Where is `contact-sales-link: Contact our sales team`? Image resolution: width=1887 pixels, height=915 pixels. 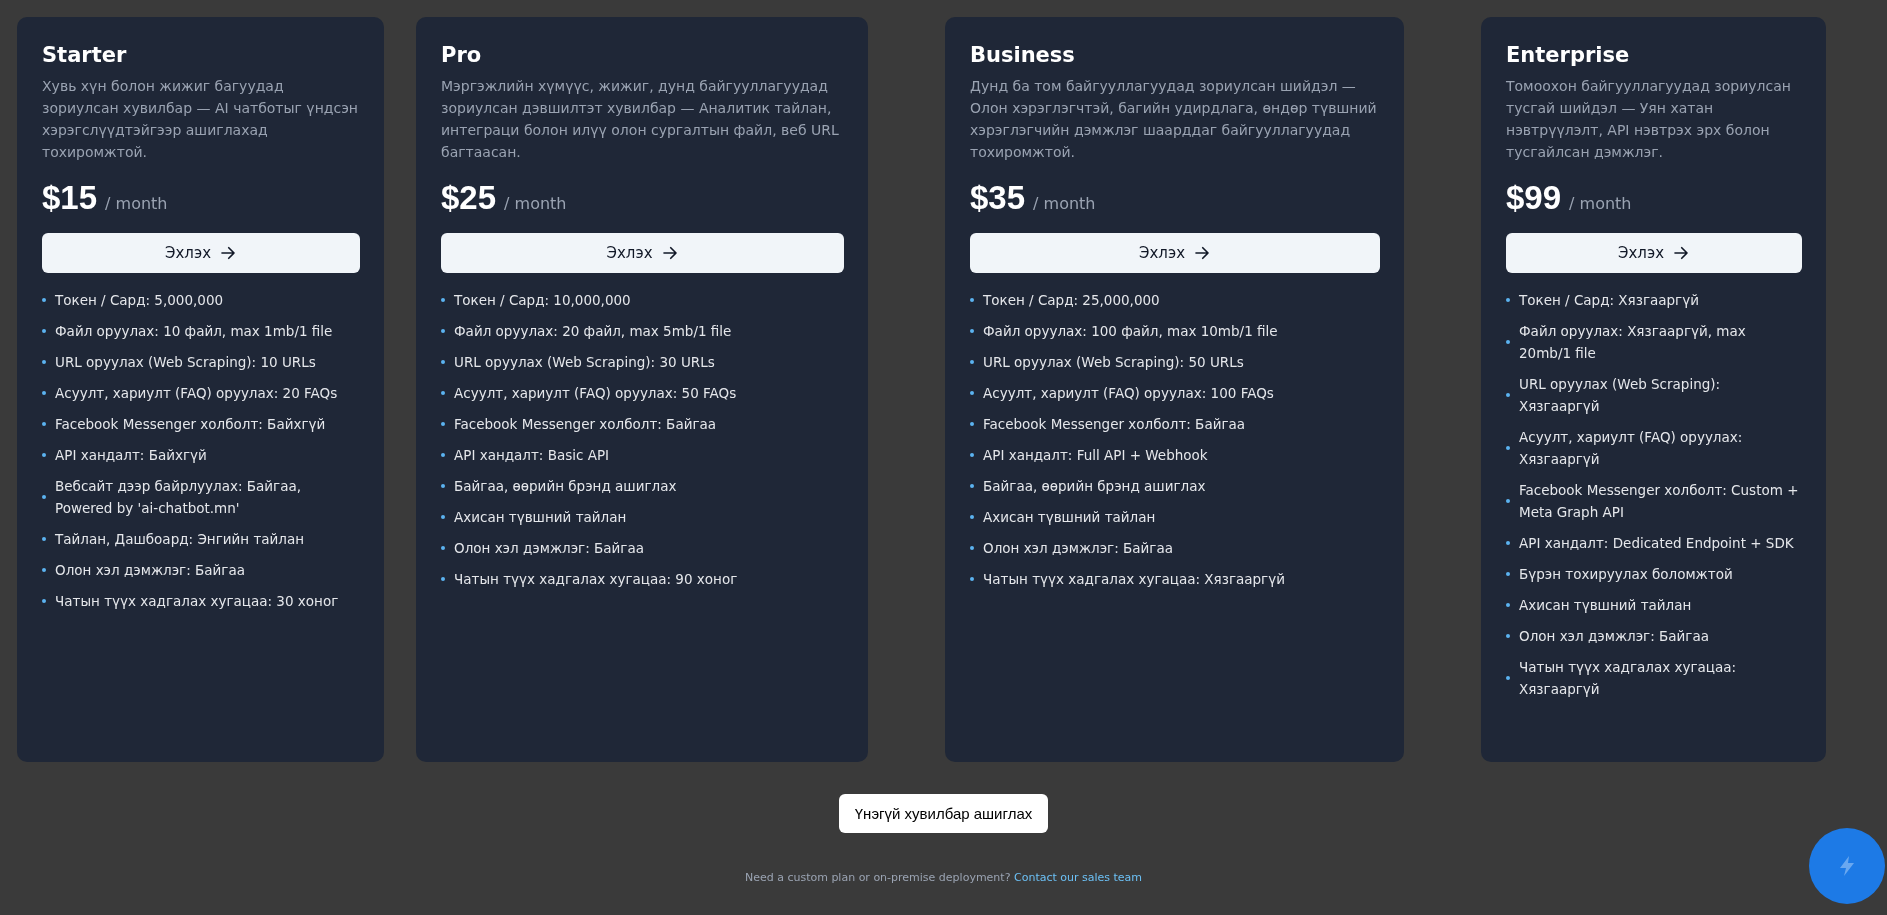 contact-sales-link: Contact our sales team is located at coordinates (1078, 877).